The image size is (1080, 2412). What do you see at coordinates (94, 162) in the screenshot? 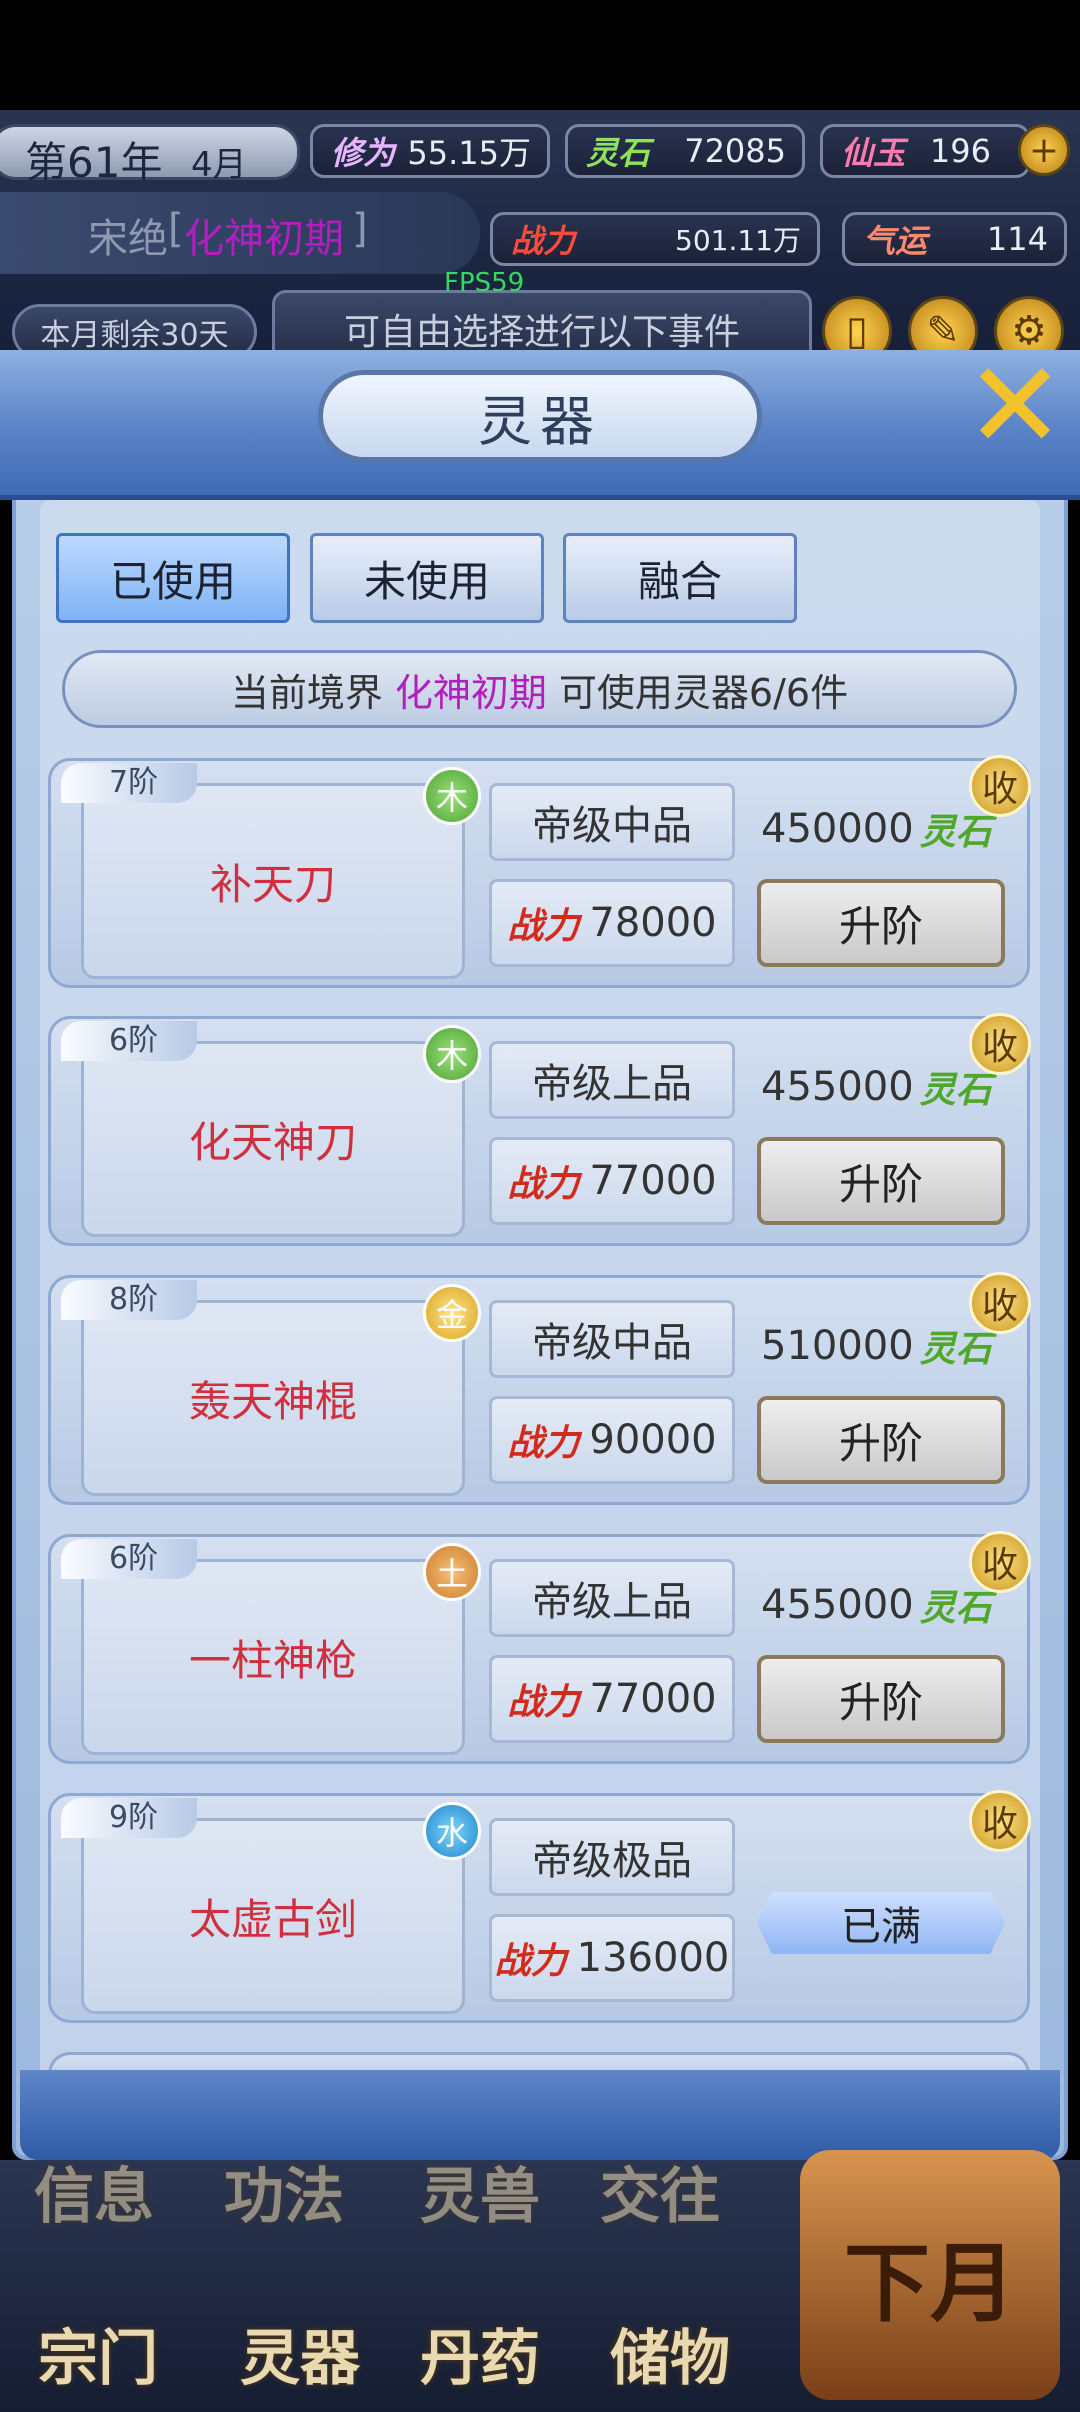
I see `year-text: 第61年` at bounding box center [94, 162].